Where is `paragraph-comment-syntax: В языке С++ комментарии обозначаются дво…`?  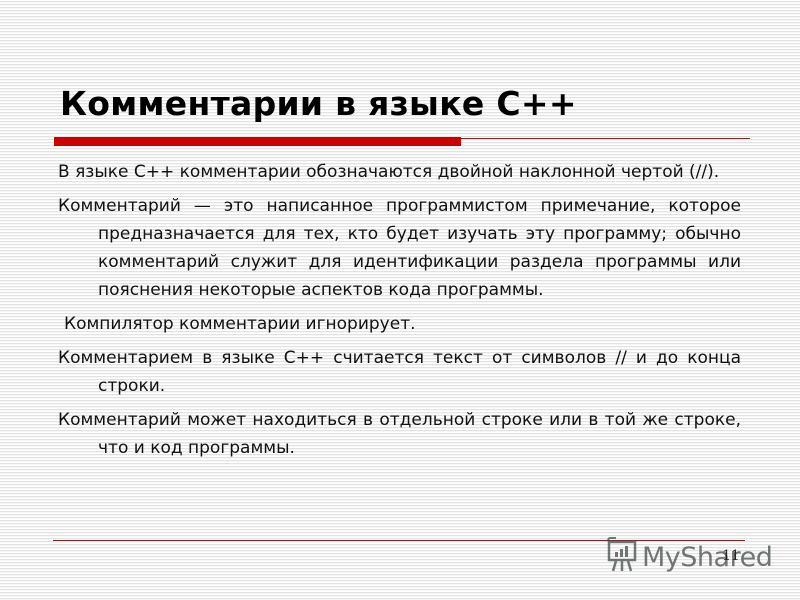 paragraph-comment-syntax: В языке С++ комментарии обозначаются дво… is located at coordinates (389, 172).